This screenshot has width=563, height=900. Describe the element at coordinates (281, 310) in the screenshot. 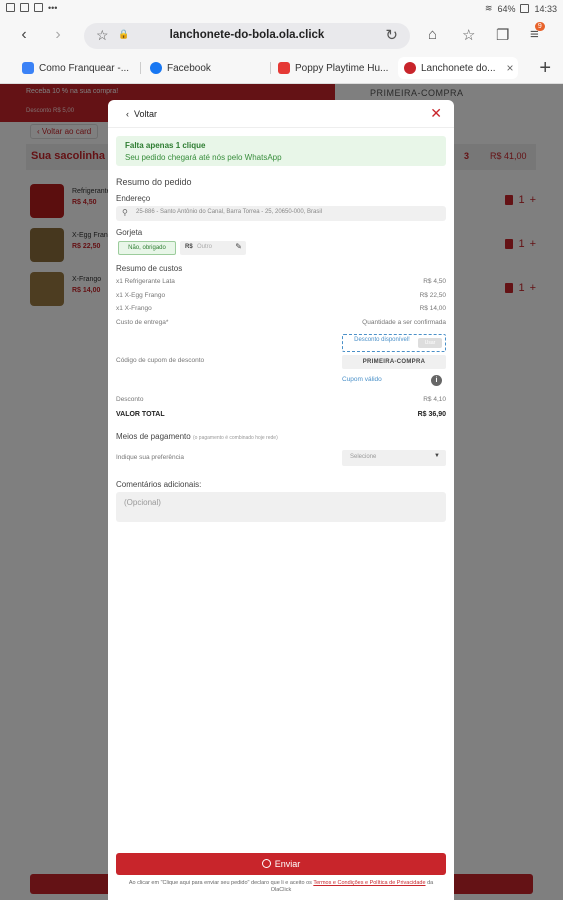

I see `cost-row: x1 X-Frango R$ 14,00` at that location.